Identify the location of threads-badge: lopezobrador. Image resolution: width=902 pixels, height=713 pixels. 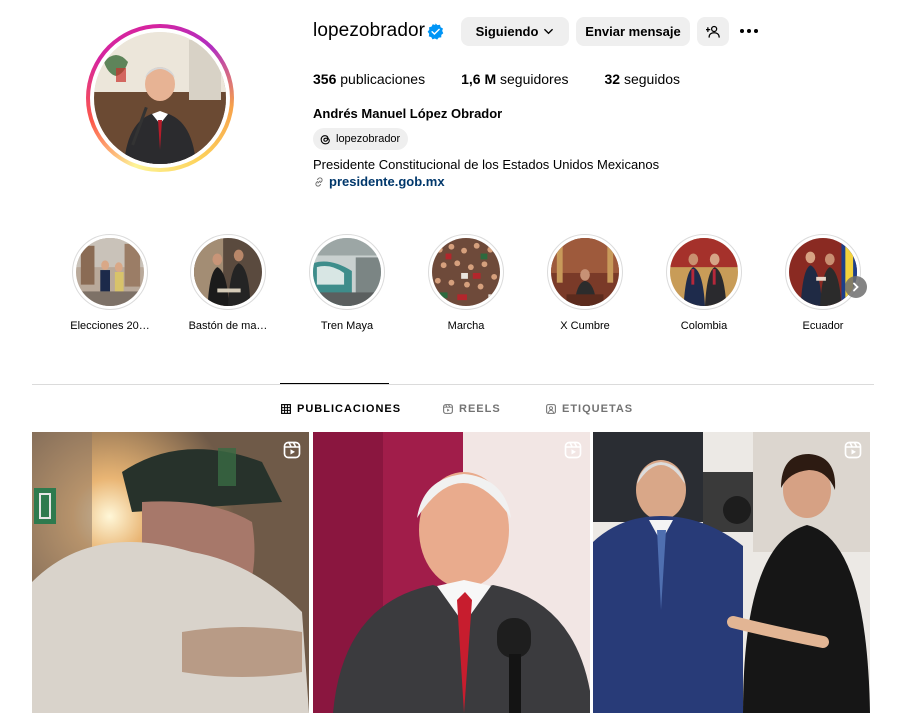
(361, 139).